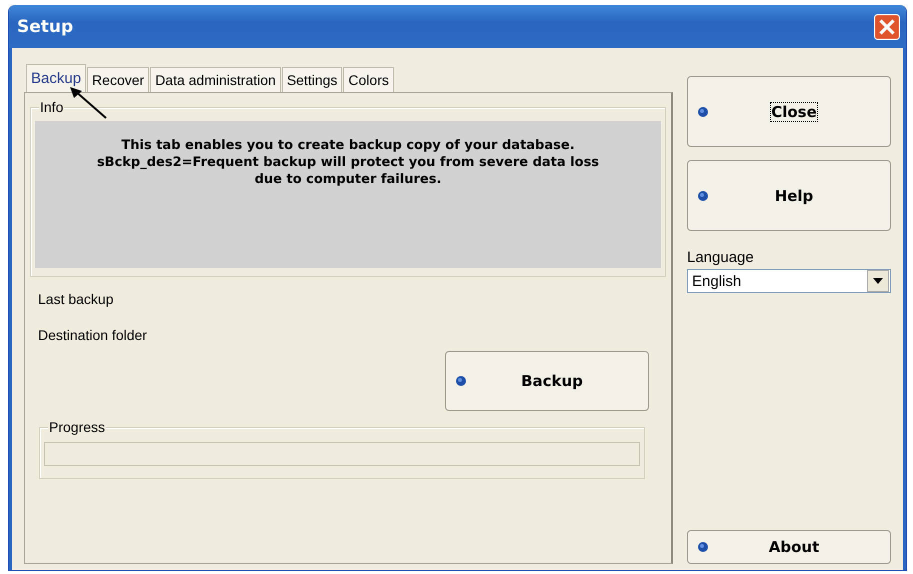 Image resolution: width=913 pixels, height=574 pixels. Describe the element at coordinates (56, 78) in the screenshot. I see `tab: Backup` at that location.